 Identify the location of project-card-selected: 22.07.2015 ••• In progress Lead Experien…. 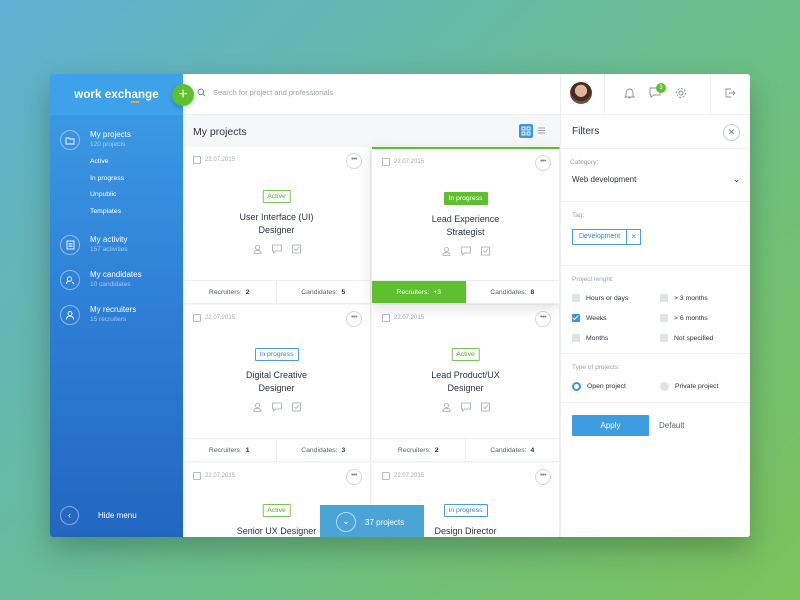
(466, 225).